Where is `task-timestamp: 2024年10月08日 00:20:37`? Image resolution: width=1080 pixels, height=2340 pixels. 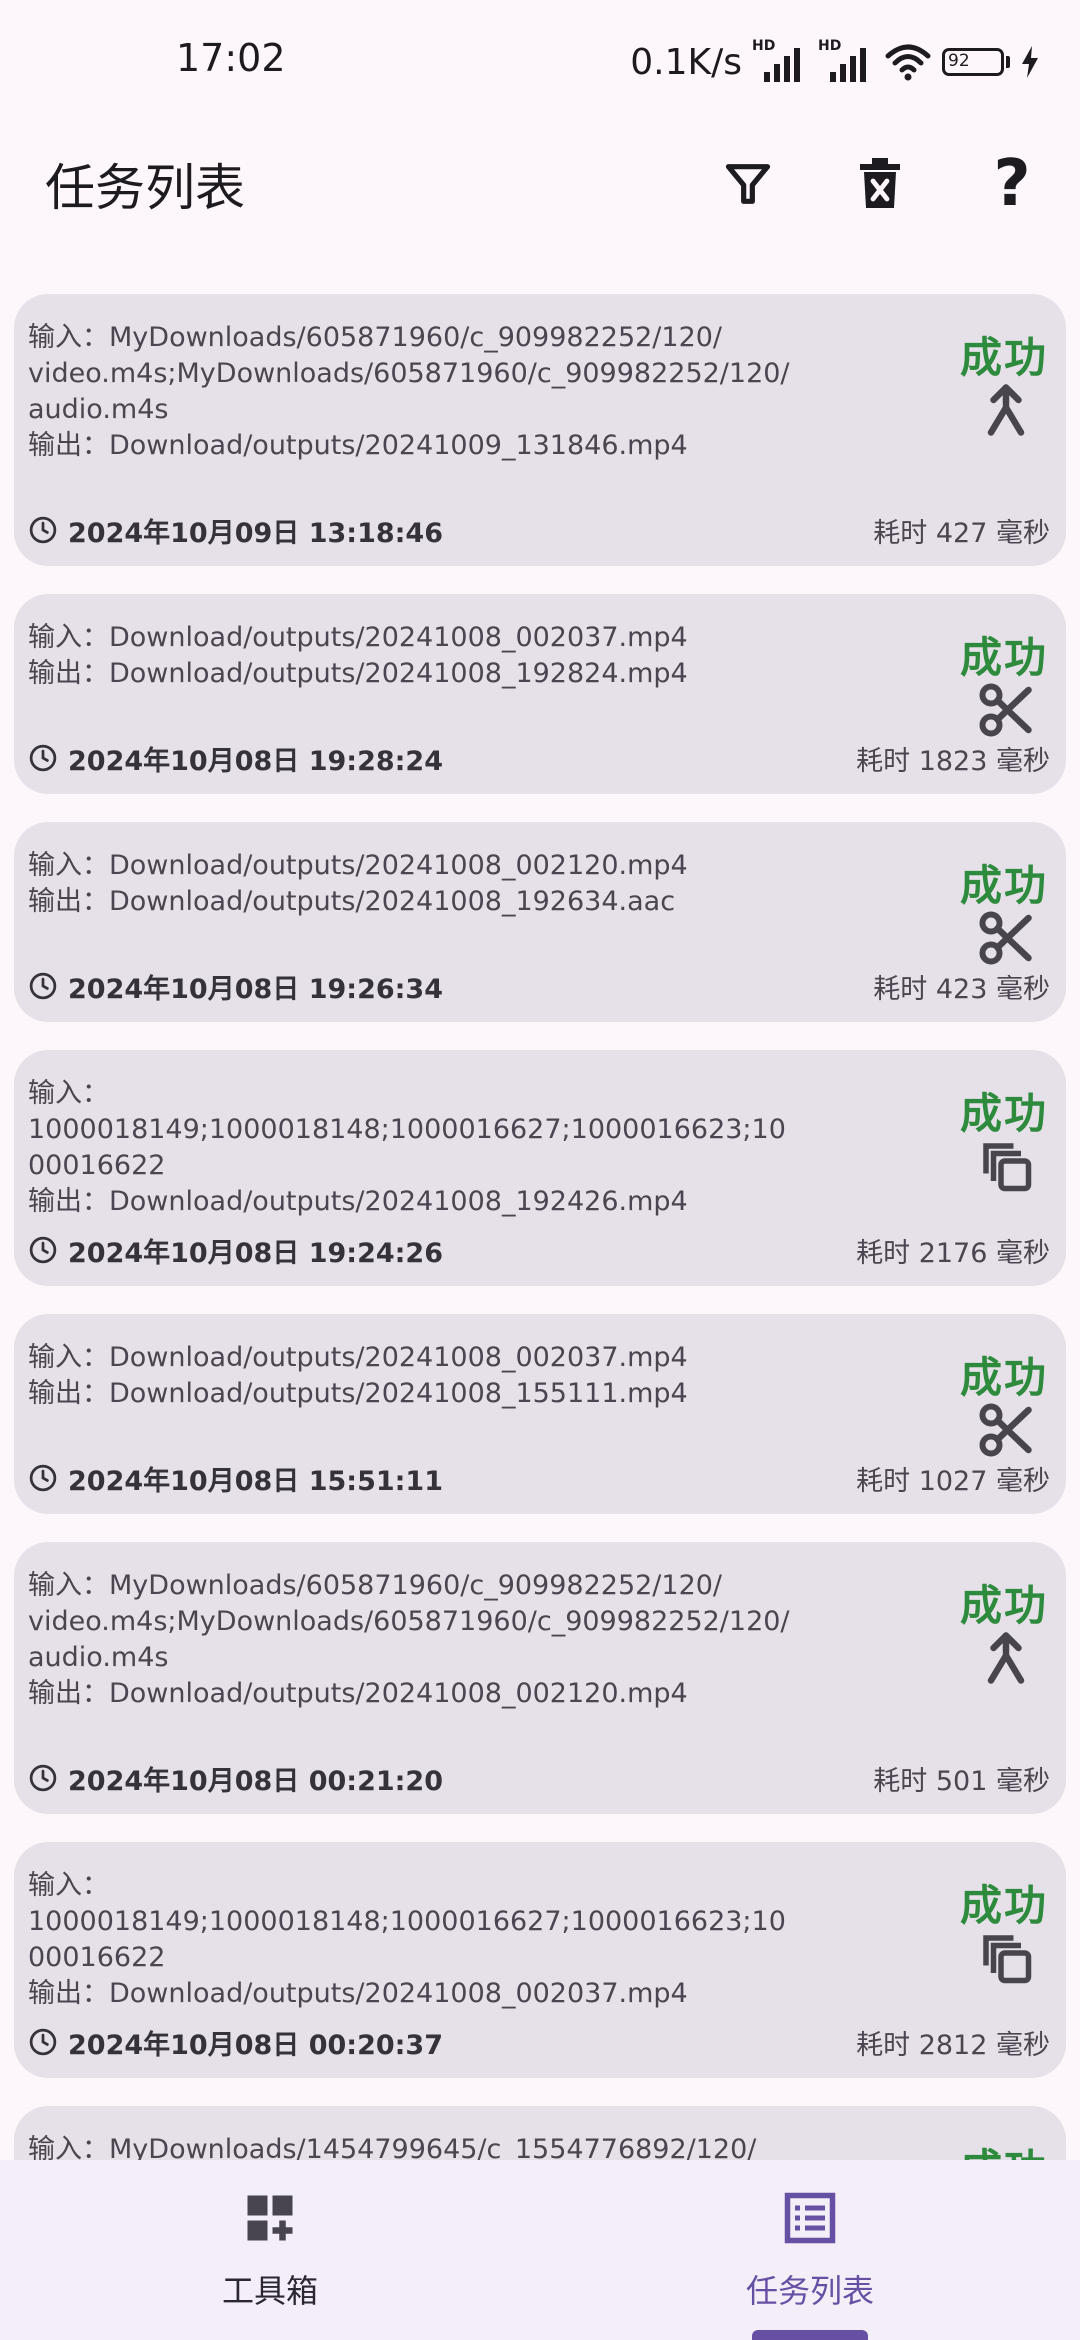
task-timestamp: 2024年10月08日 00:20:37 is located at coordinates (256, 2045).